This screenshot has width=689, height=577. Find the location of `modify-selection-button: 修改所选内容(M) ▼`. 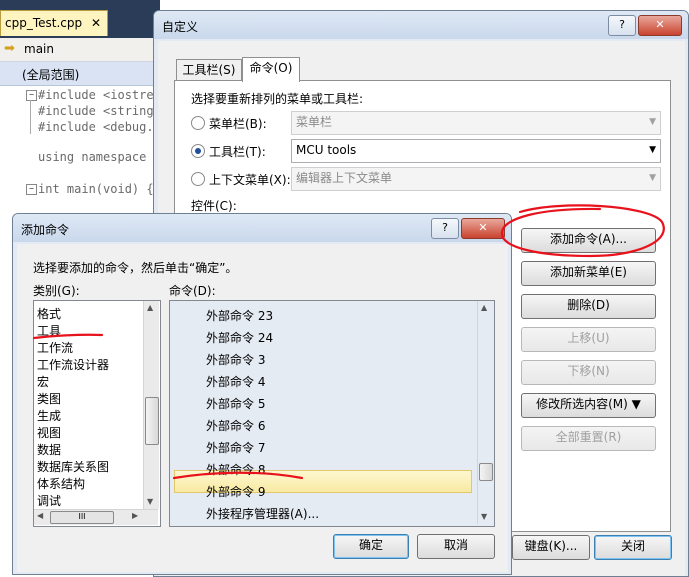

modify-selection-button: 修改所选内容(M) ▼ is located at coordinates (588, 405).